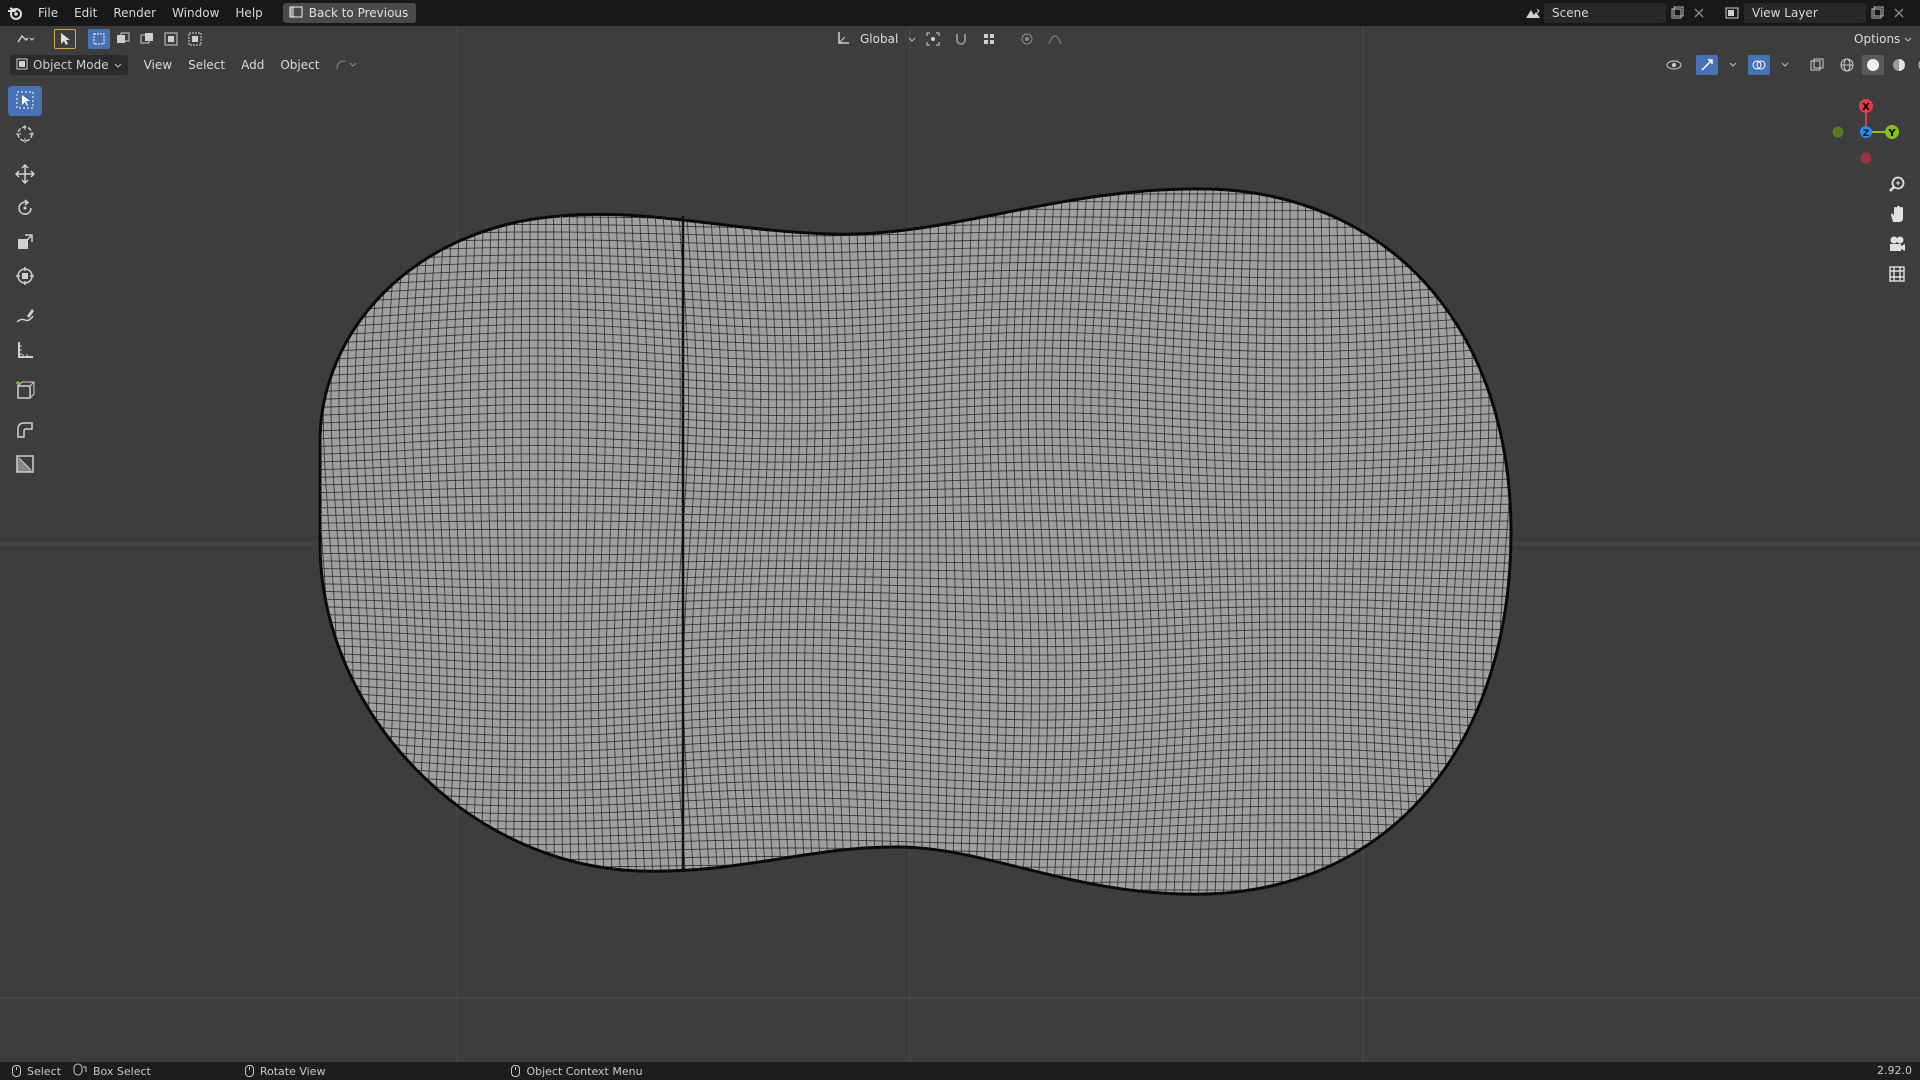 This screenshot has width=1920, height=1080. What do you see at coordinates (1866, 158) in the screenshot?
I see `axis-neg-x-icon` at bounding box center [1866, 158].